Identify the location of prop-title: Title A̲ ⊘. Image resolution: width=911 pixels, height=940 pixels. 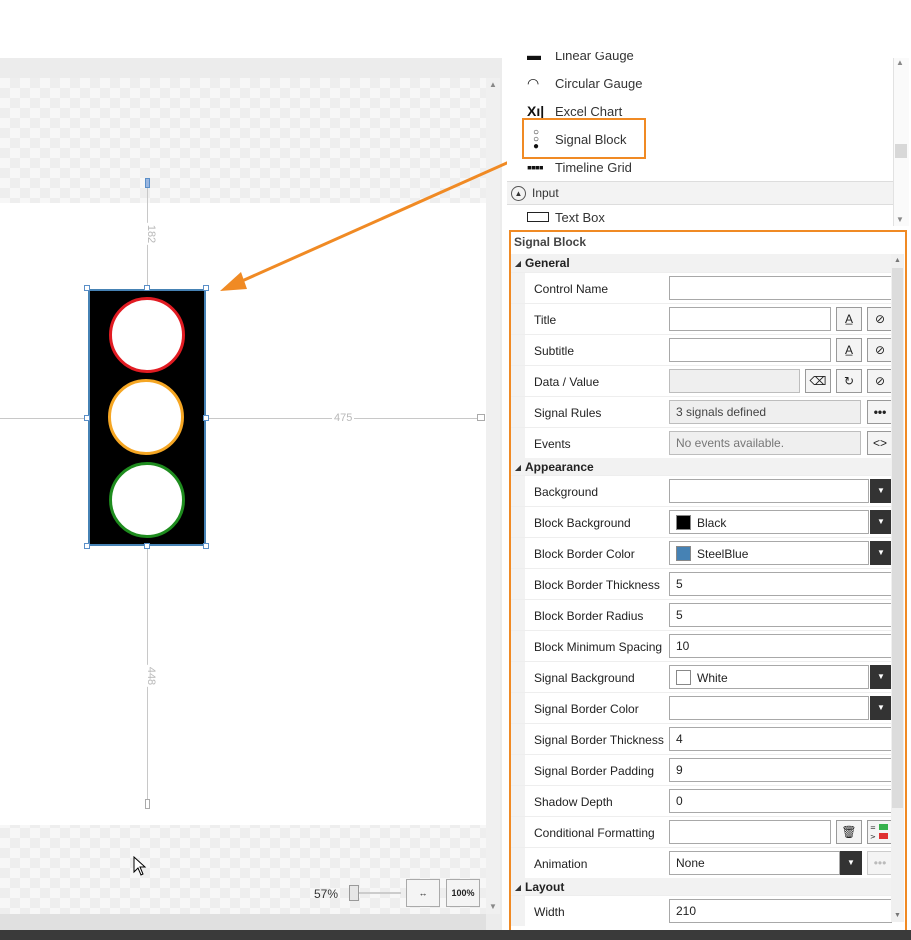
(702, 318).